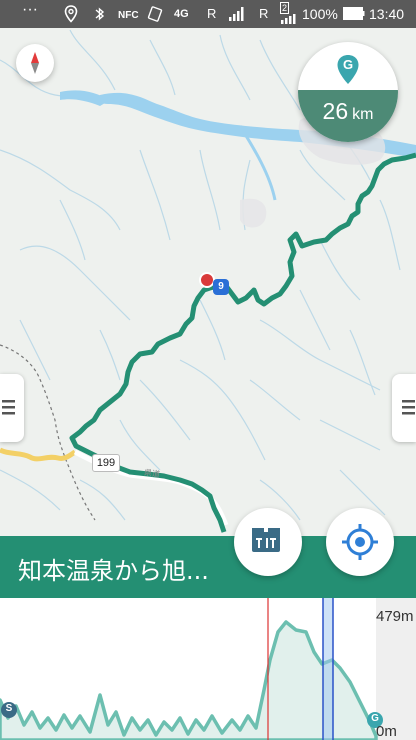 The image size is (416, 740). I want to click on signal-icon, so click(236, 14).